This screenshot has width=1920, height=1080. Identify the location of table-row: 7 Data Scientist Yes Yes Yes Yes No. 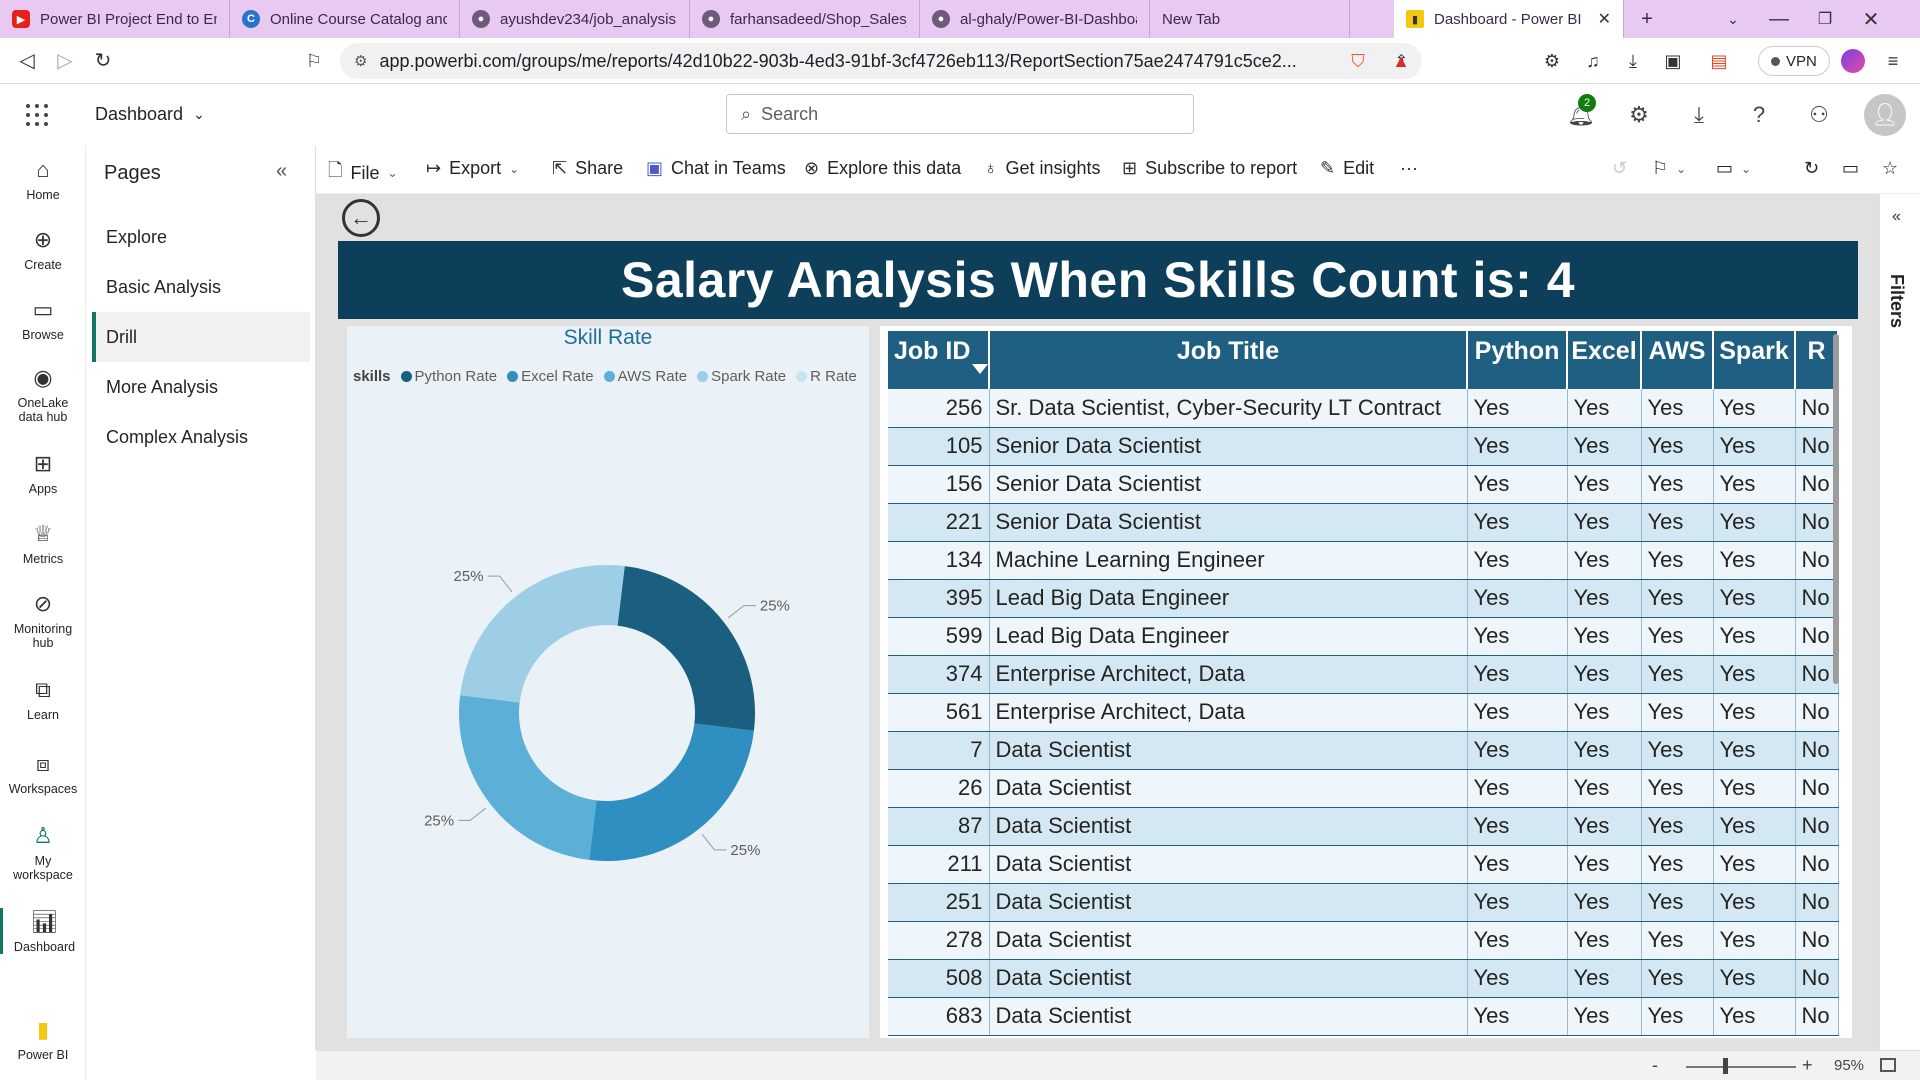
(1363, 750).